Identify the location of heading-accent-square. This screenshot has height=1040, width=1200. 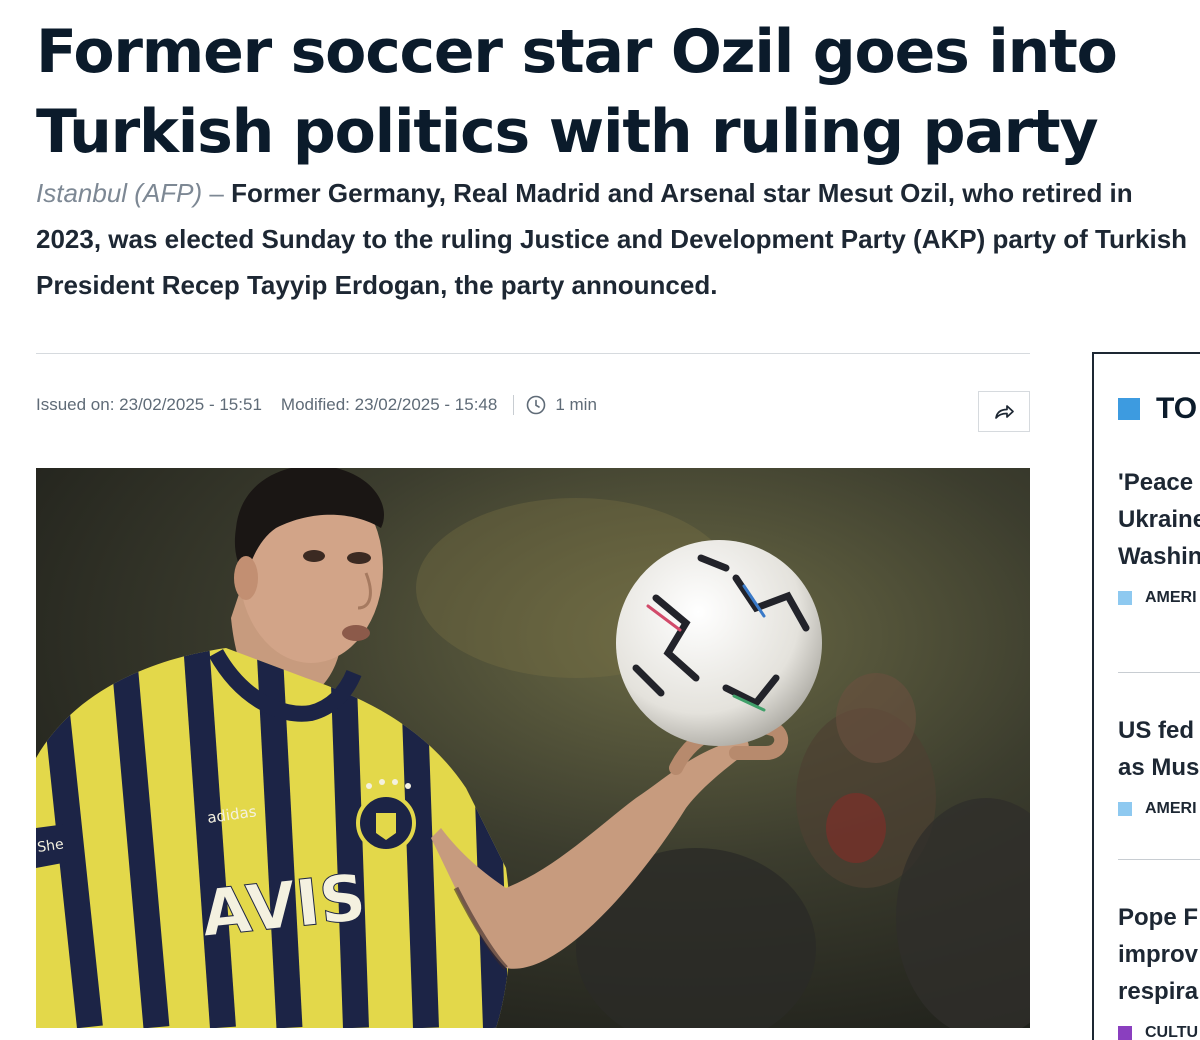
(1129, 409).